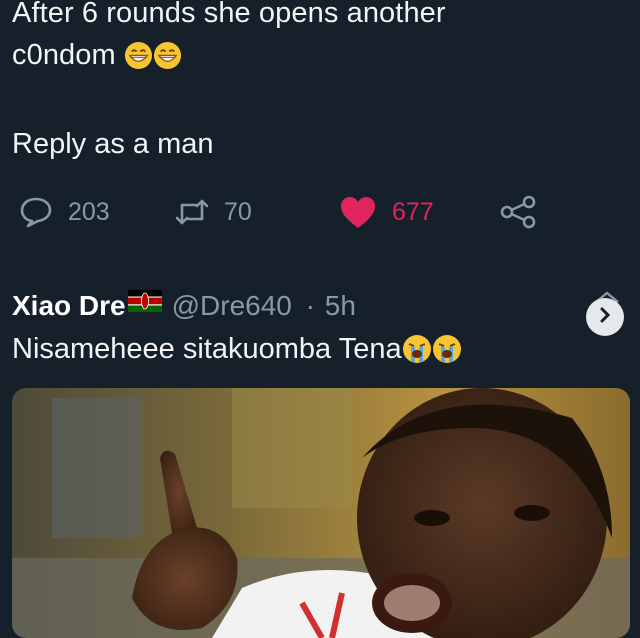  I want to click on reply-text-content: Nisameheee sitakuomba Tena, so click(207, 349).